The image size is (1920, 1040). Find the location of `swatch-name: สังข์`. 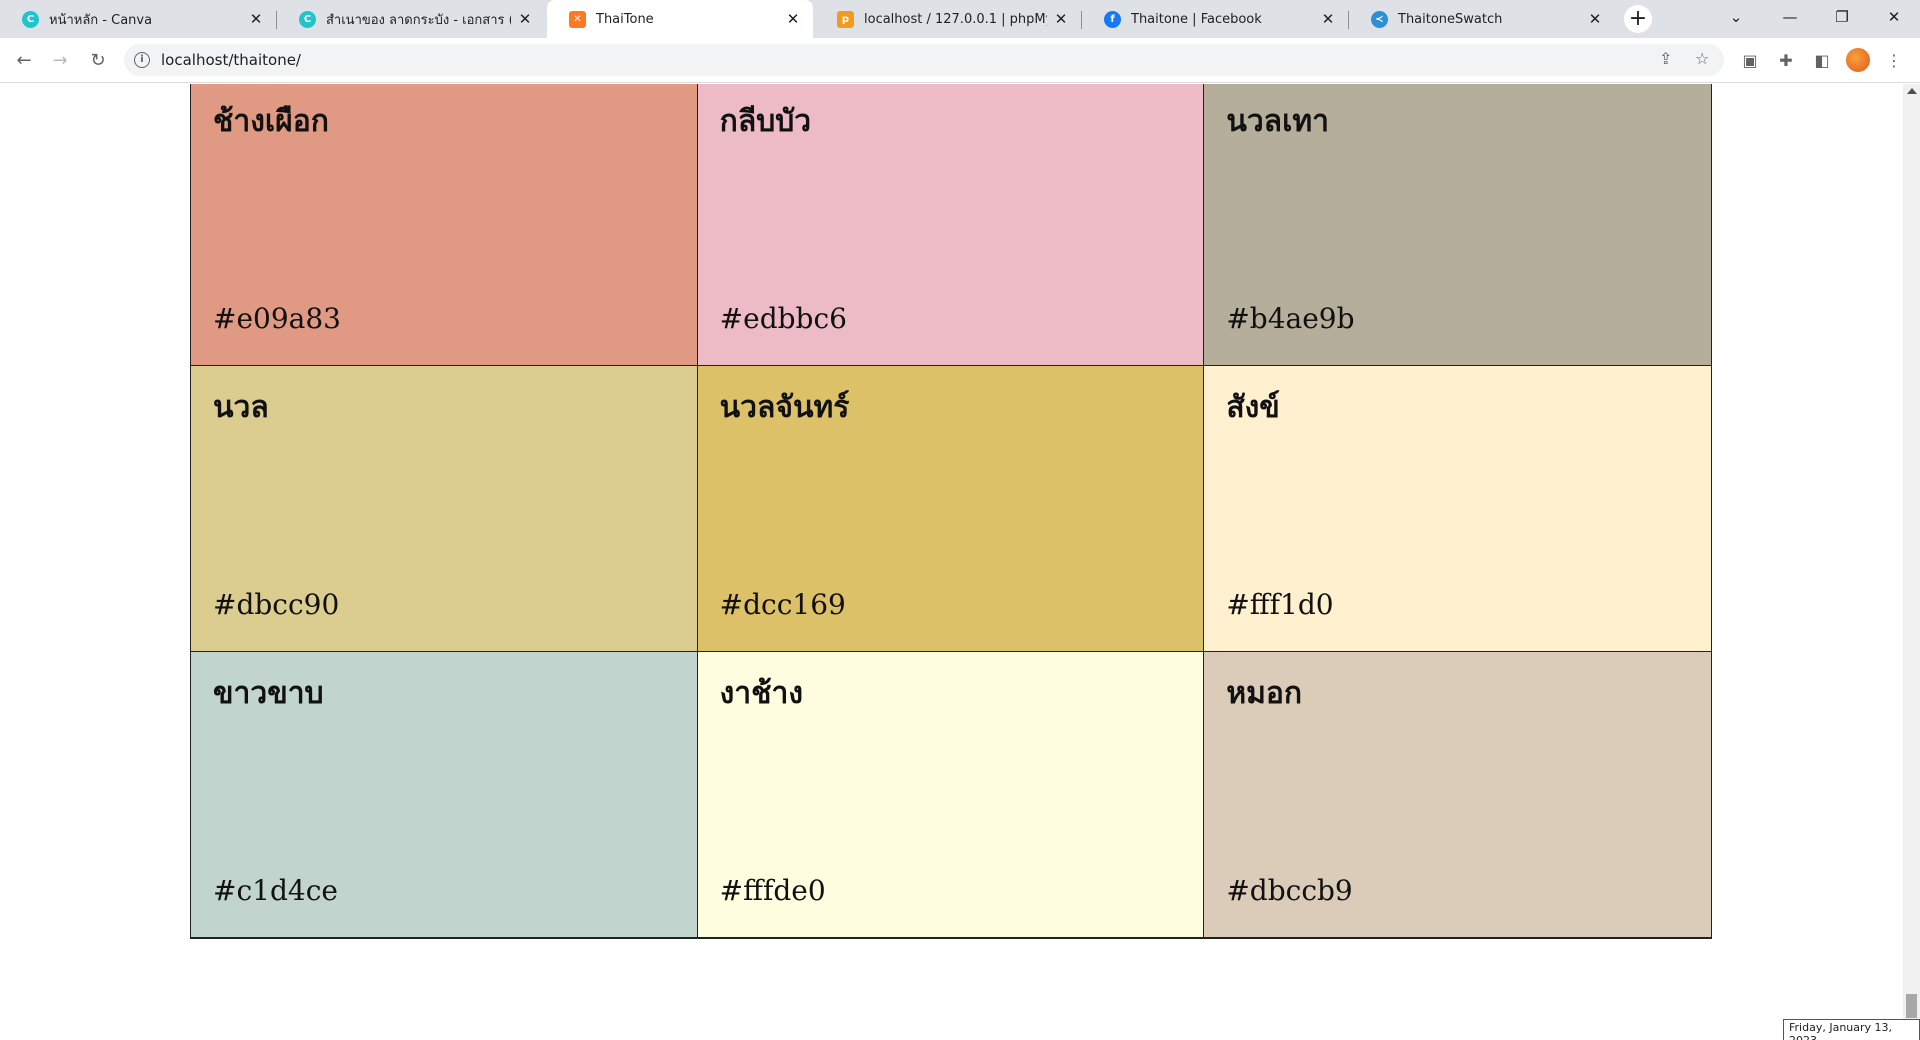

swatch-name: สังข์ is located at coordinates (1253, 407).